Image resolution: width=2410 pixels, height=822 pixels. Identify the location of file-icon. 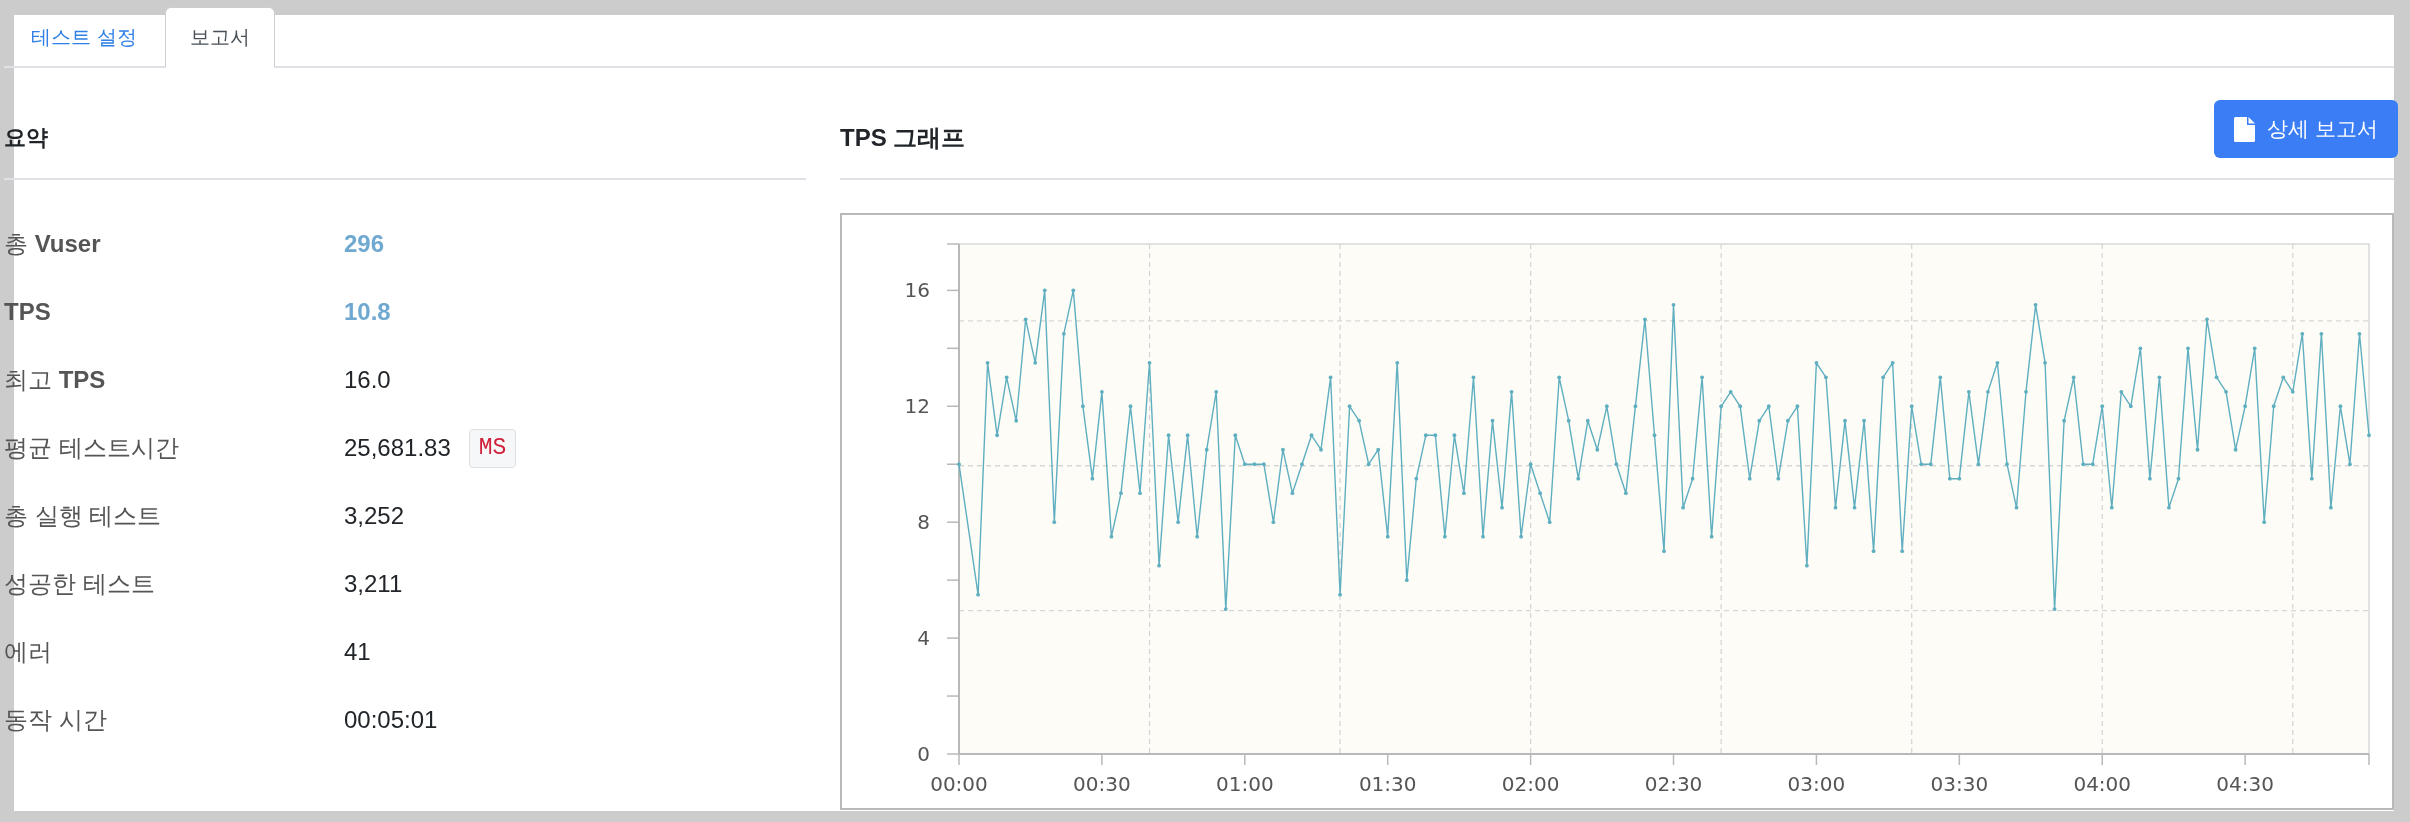
(2245, 129).